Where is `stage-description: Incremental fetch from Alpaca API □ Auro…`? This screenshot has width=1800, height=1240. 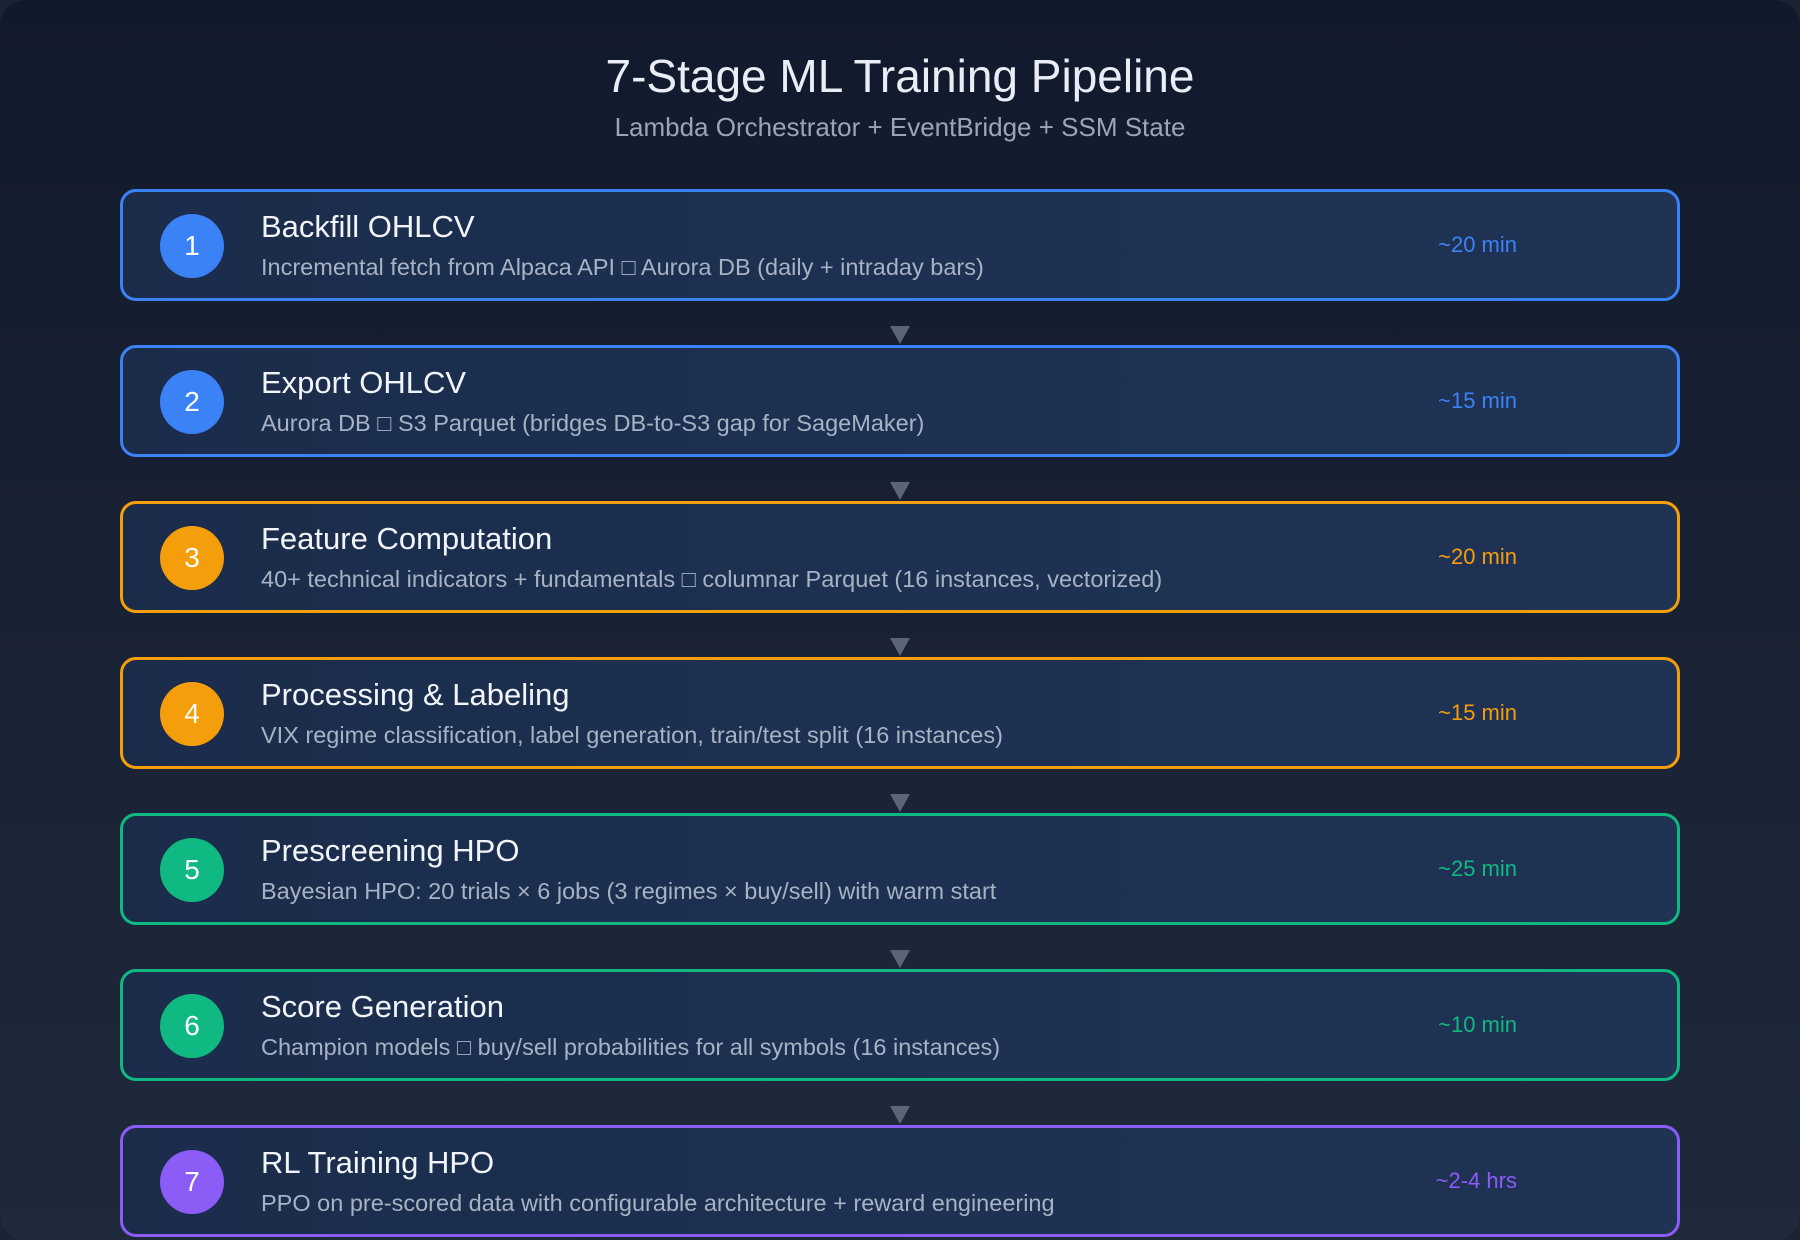
stage-description: Incremental fetch from Alpaca API □ Auro… is located at coordinates (622, 267).